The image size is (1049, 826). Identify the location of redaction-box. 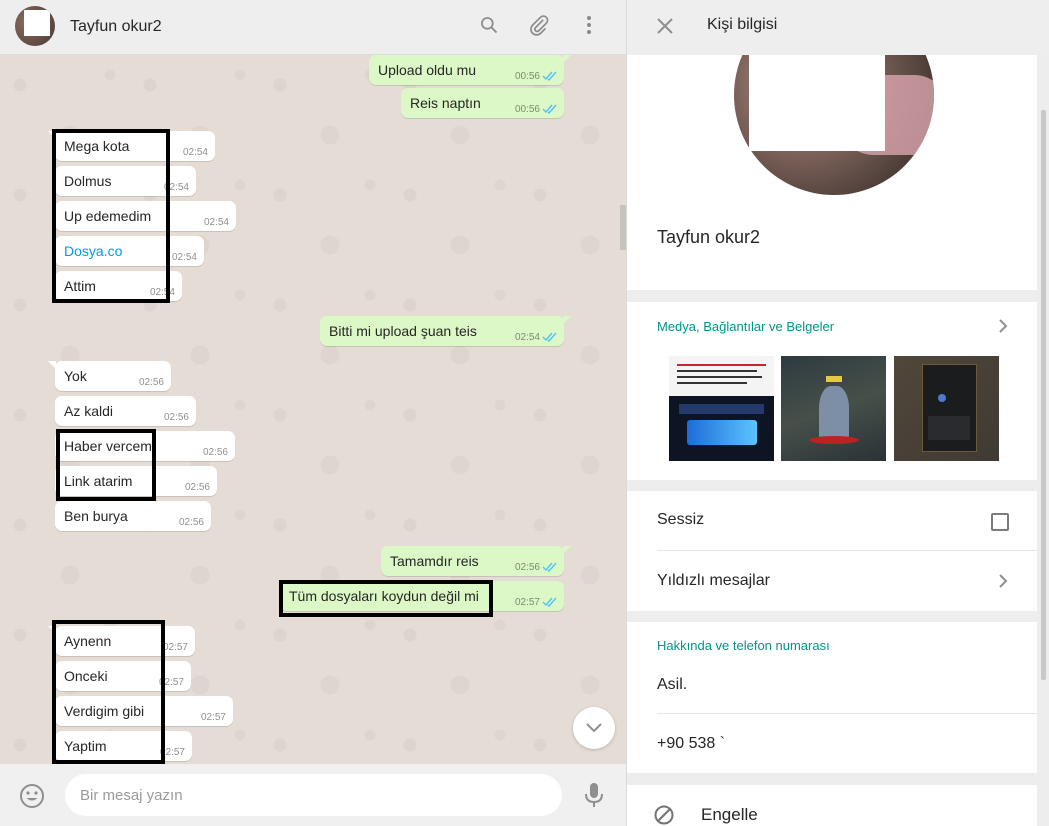
(817, 103).